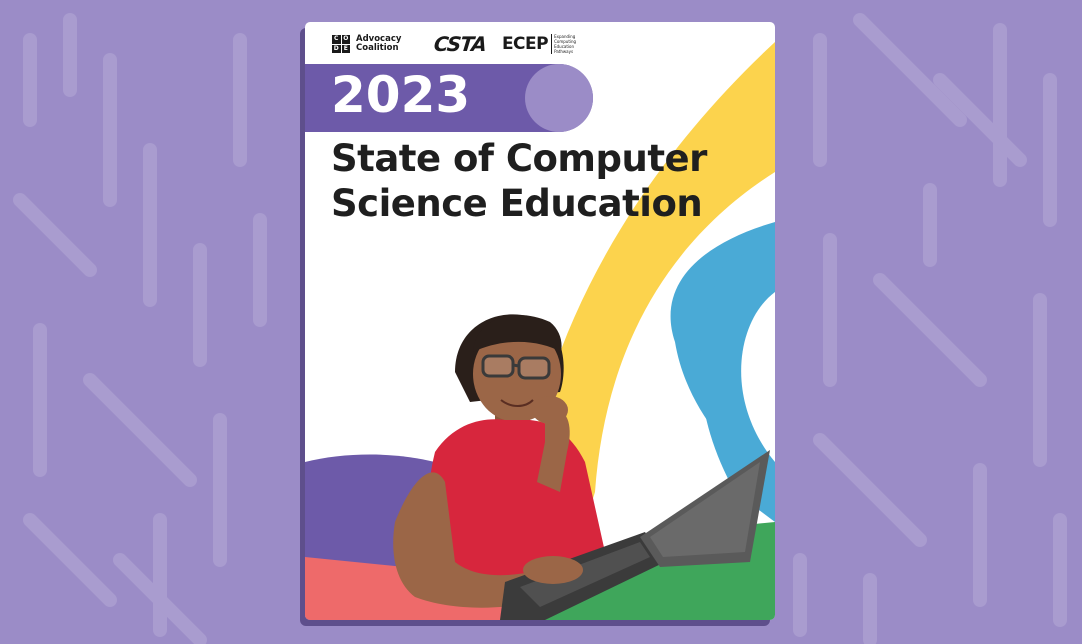  What do you see at coordinates (401, 95) in the screenshot?
I see `report-year: 2023` at bounding box center [401, 95].